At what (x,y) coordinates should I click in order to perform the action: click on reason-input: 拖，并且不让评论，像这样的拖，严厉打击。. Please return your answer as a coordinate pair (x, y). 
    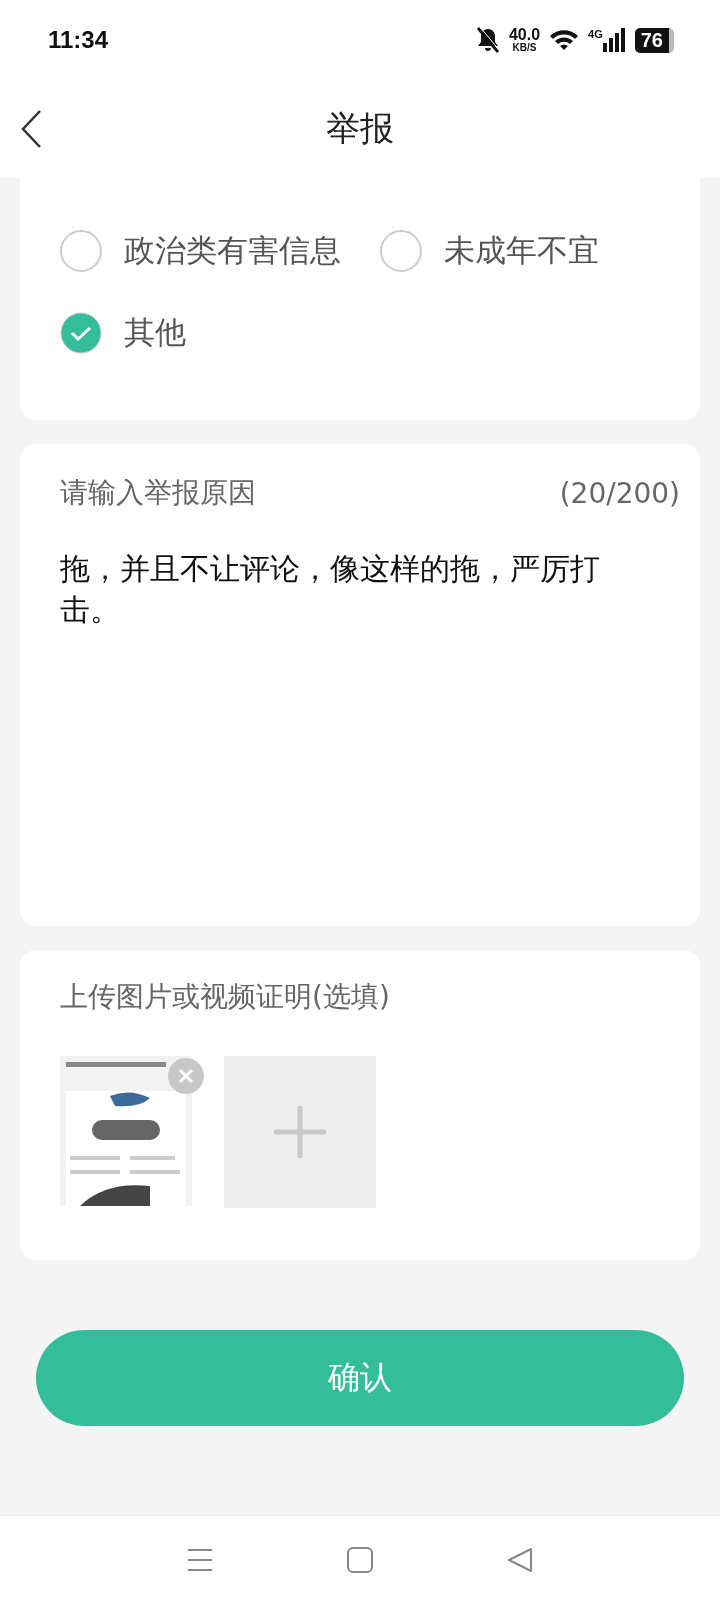
    Looking at the image, I should click on (370, 589).